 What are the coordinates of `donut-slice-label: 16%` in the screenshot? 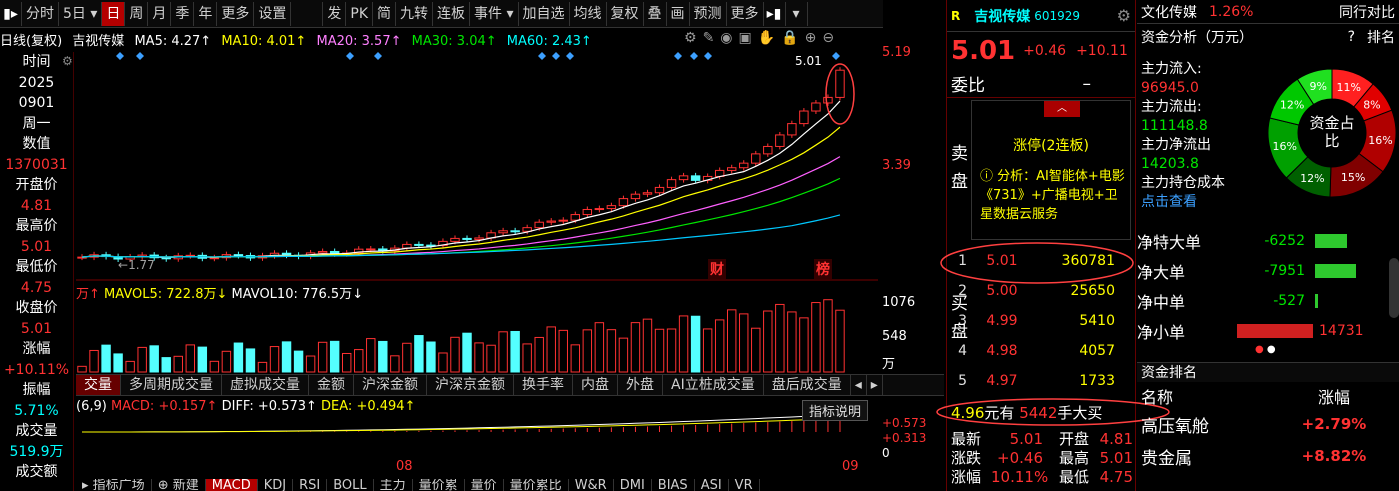 It's located at (1285, 146).